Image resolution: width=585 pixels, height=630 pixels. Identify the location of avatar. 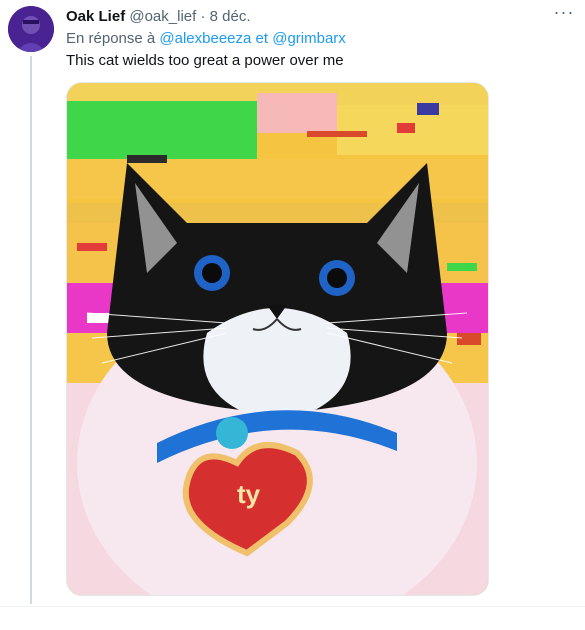
(31, 29).